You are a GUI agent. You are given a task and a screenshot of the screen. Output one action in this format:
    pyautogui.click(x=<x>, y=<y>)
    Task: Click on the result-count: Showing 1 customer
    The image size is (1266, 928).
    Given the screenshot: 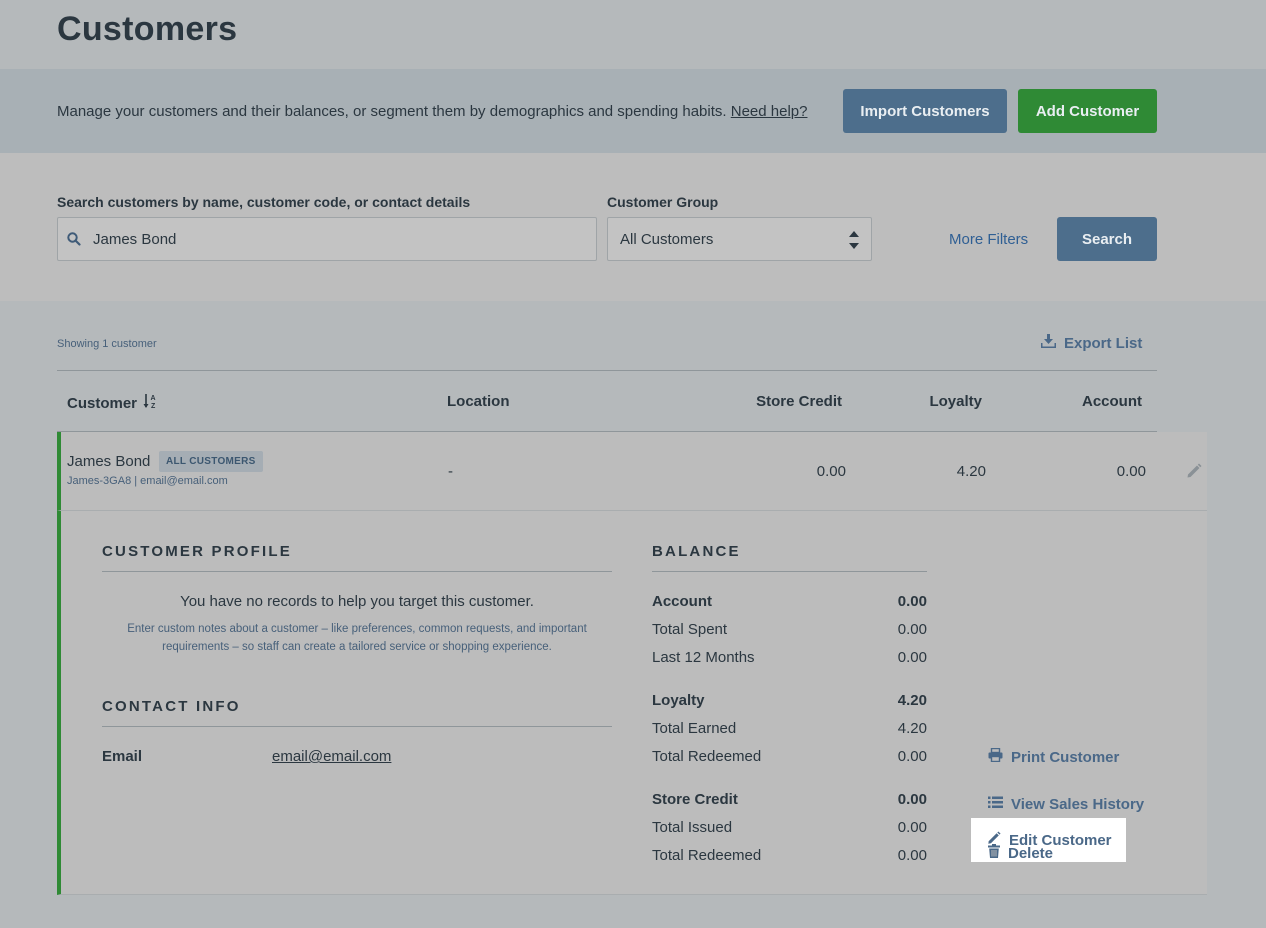 What is the action you would take?
    pyautogui.click(x=107, y=344)
    